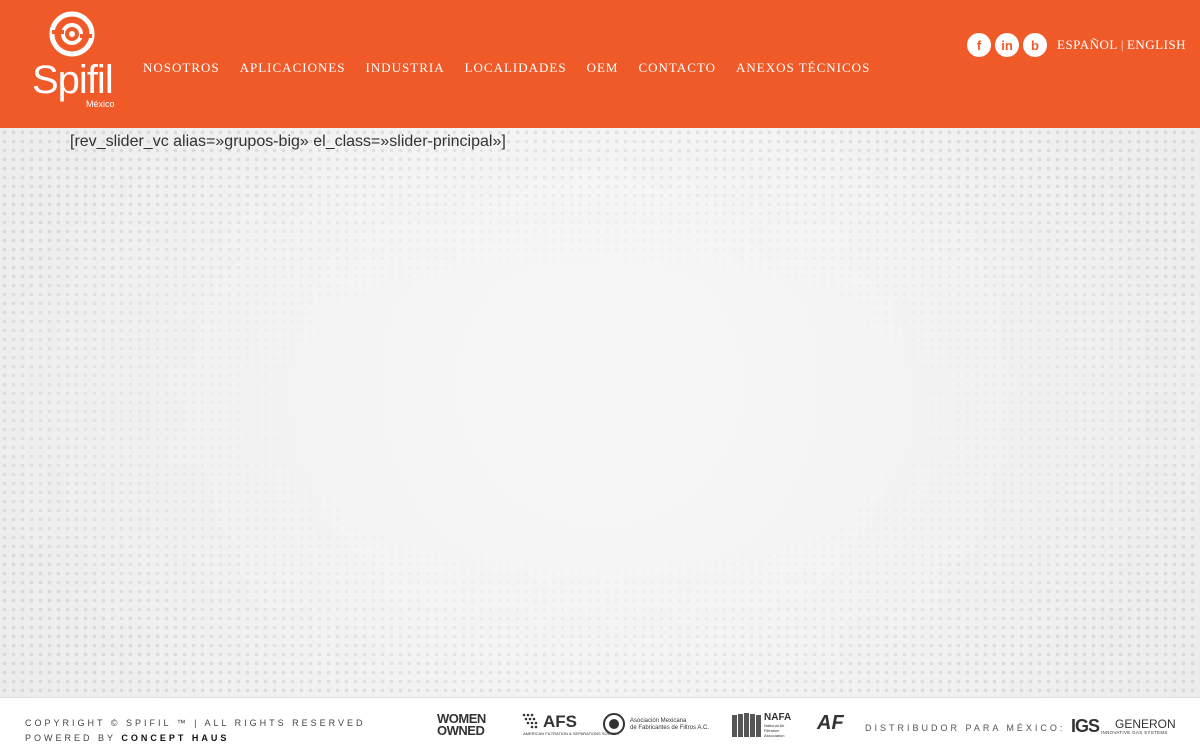  I want to click on nav-item-industria: INDUSTRIA, so click(405, 68).